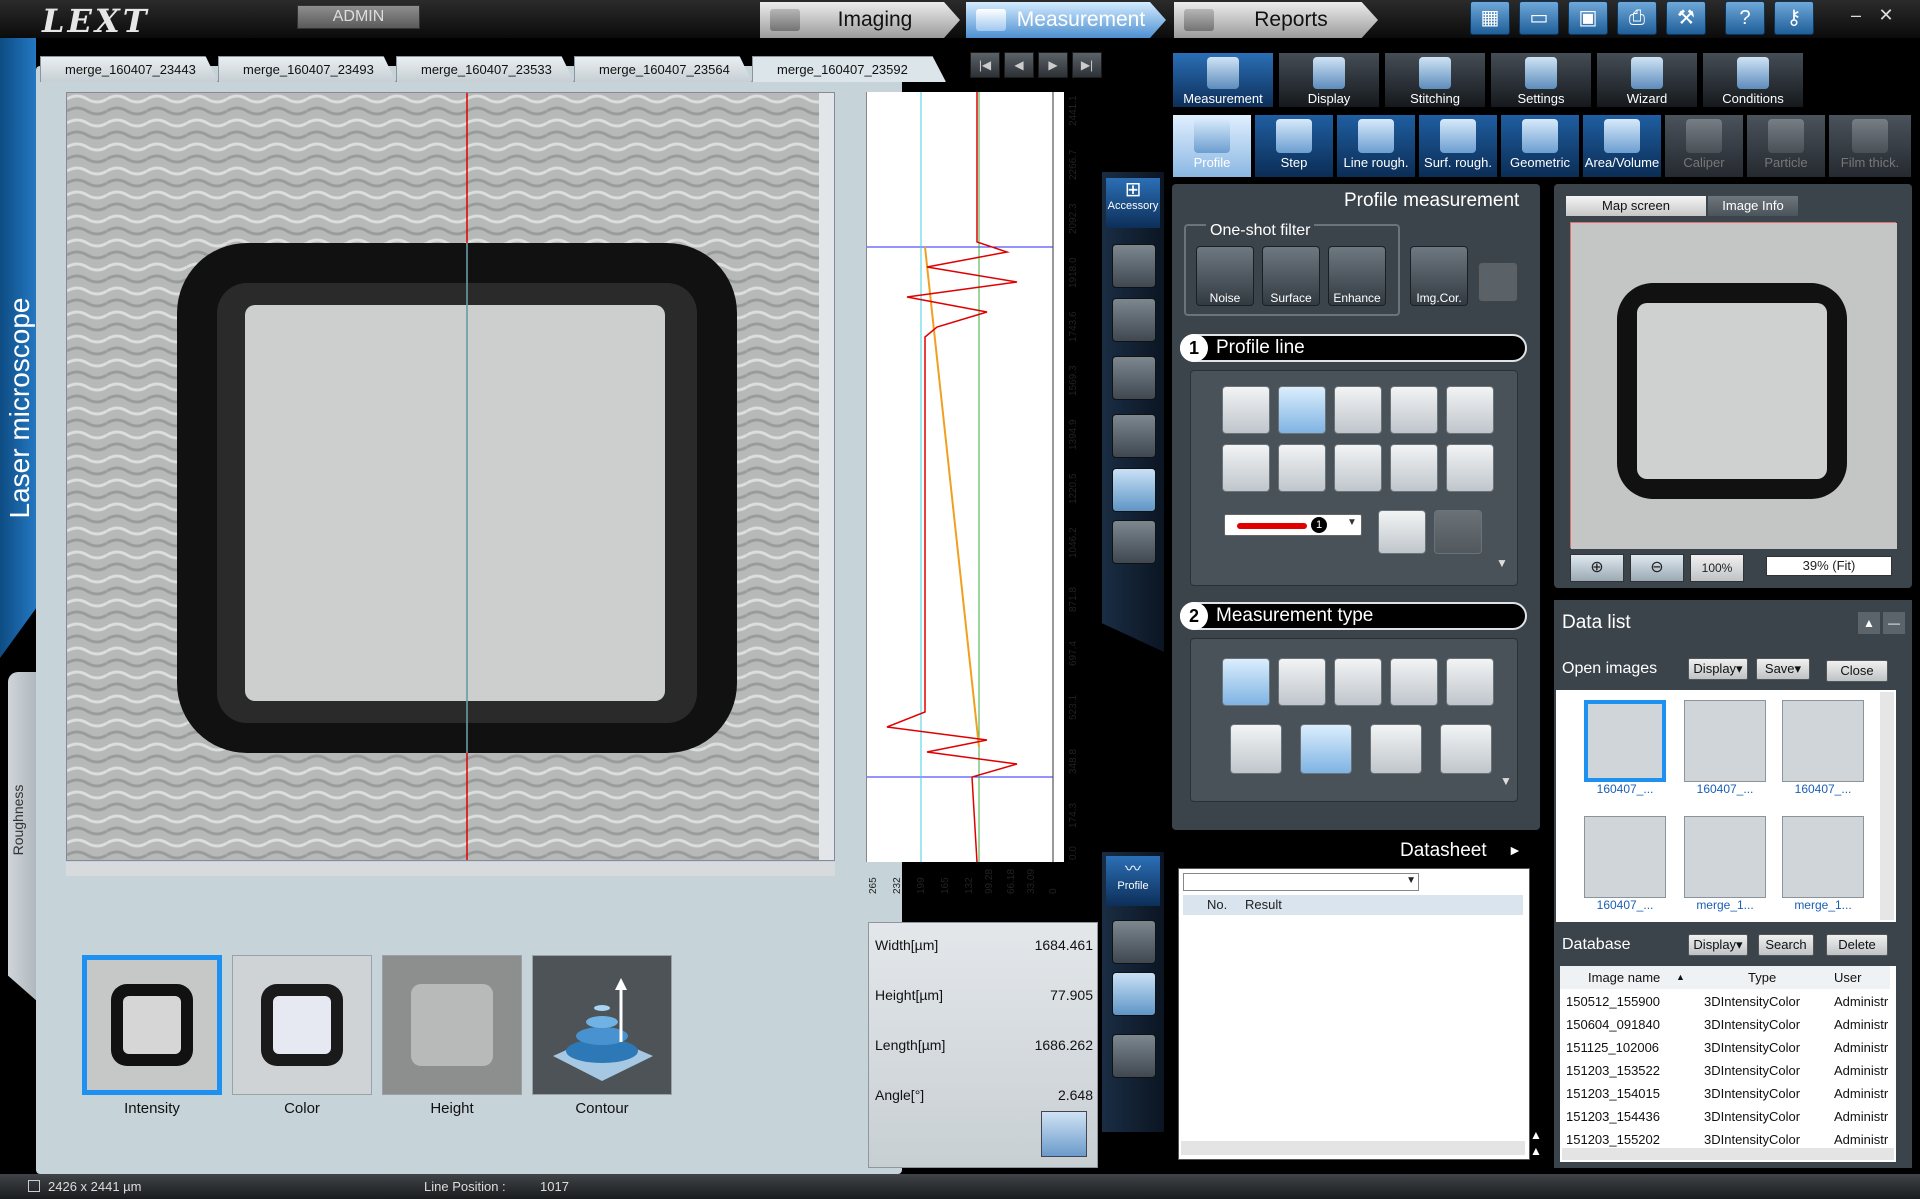 This screenshot has width=1920, height=1199. I want to click on profile-view-button: 〰 Profile, so click(1133, 881).